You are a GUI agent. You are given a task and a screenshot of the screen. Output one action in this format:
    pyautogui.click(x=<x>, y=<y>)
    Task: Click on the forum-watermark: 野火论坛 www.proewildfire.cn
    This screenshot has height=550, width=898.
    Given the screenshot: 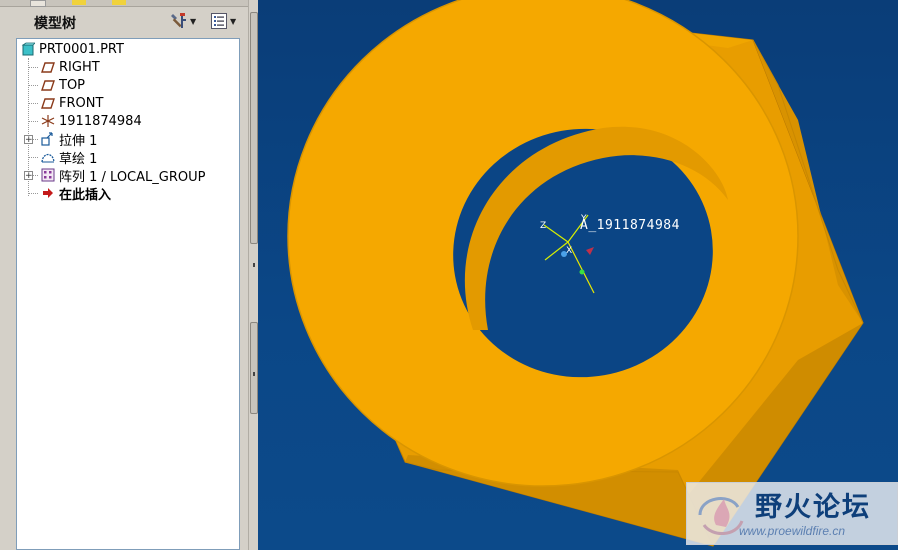 What is the action you would take?
    pyautogui.click(x=792, y=513)
    